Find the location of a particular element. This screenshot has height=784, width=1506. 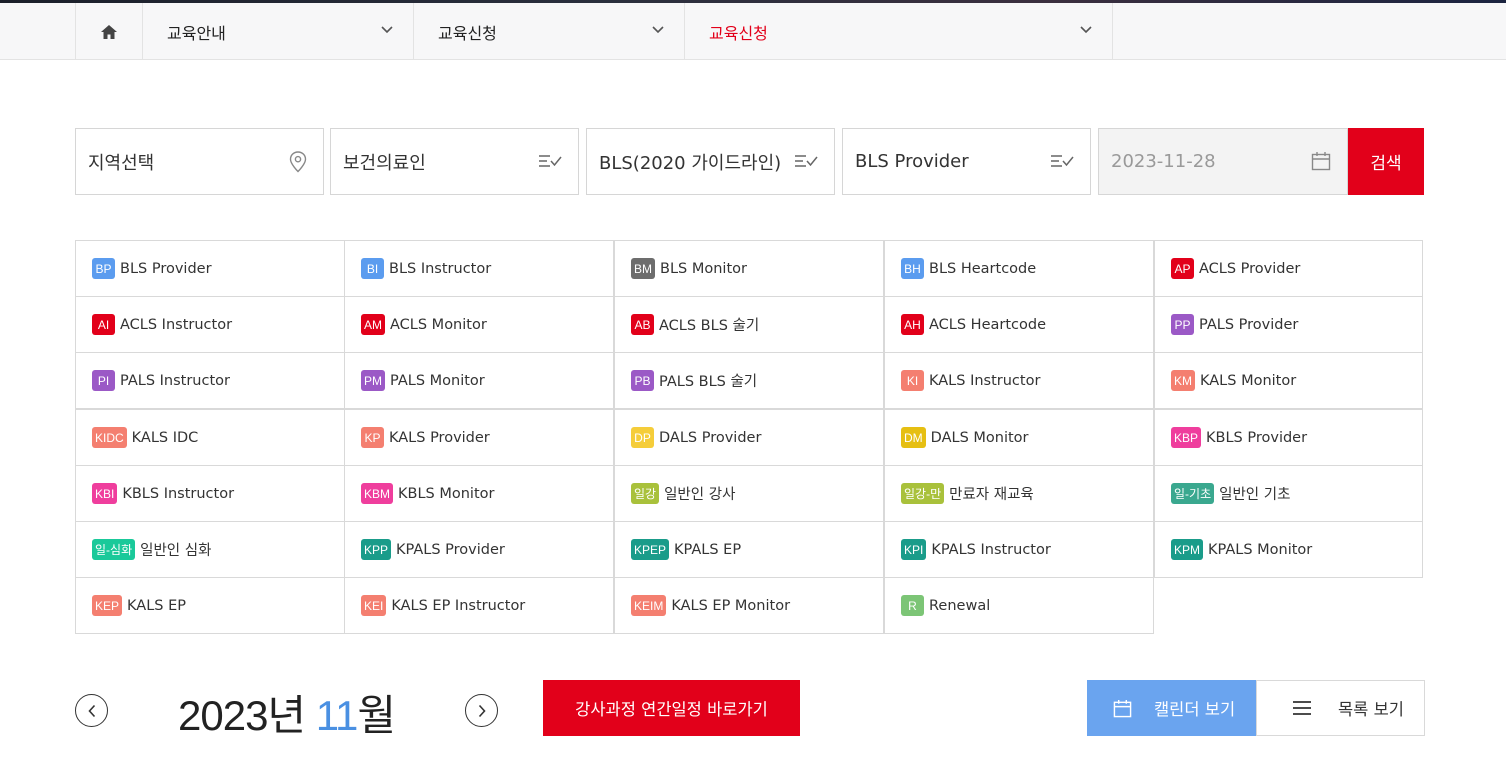

course-item: AP ACLS Provider is located at coordinates (1288, 268).